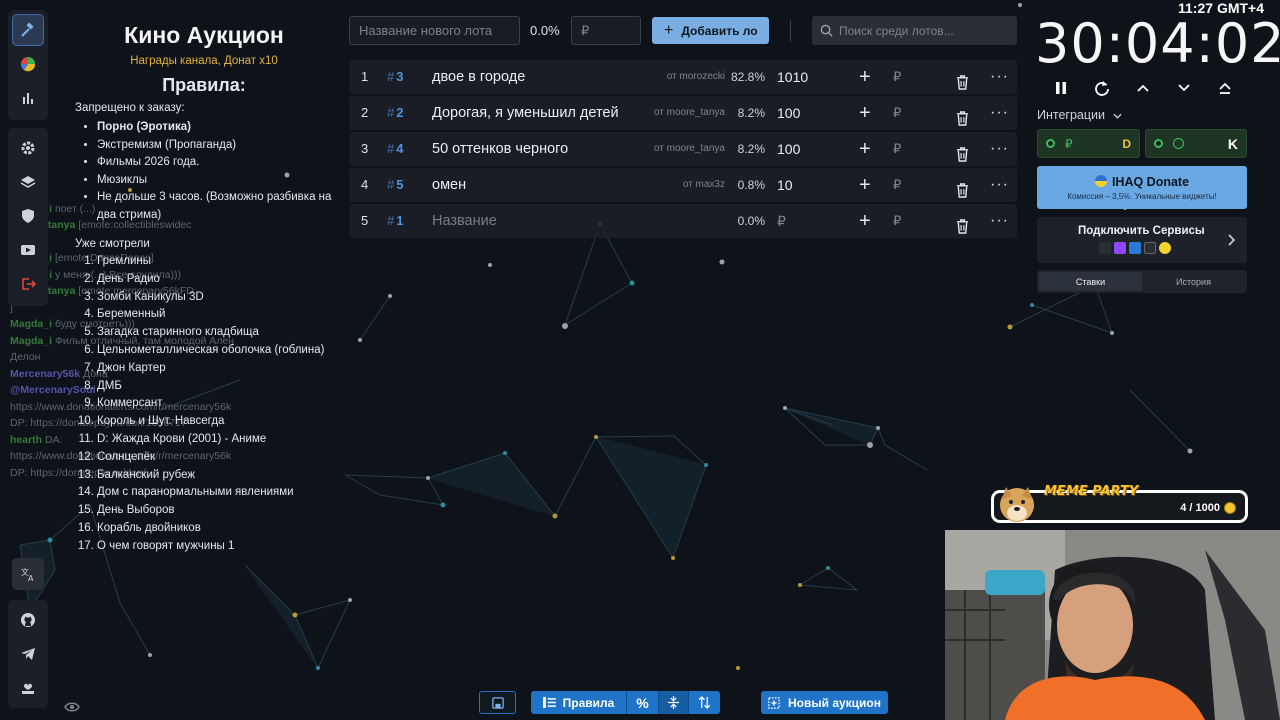 Image resolution: width=1280 pixels, height=720 pixels. I want to click on watched-item: День Радио, so click(216, 280).